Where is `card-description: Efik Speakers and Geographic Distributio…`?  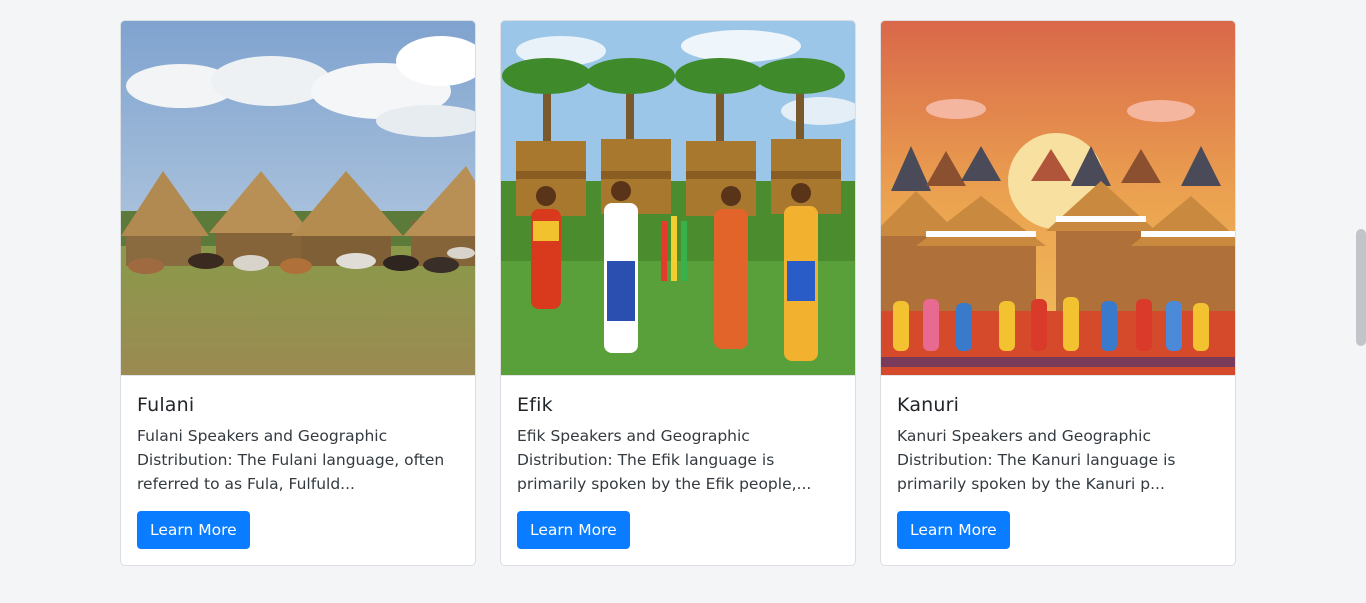 card-description: Efik Speakers and Geographic Distributio… is located at coordinates (664, 460).